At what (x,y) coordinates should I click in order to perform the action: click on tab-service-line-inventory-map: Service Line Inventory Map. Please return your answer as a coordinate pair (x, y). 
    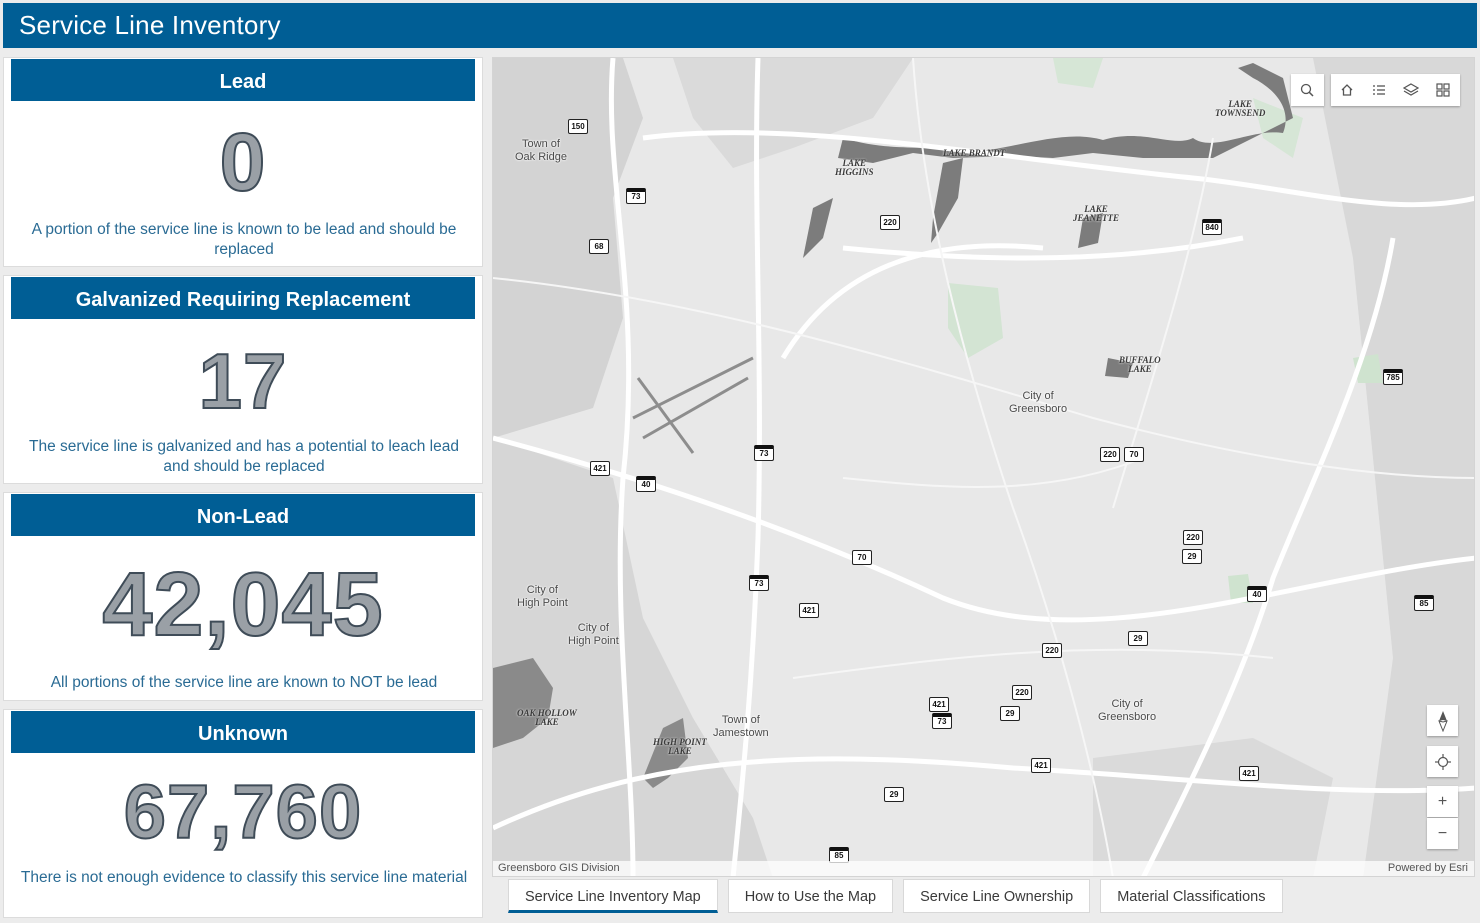
    Looking at the image, I should click on (613, 896).